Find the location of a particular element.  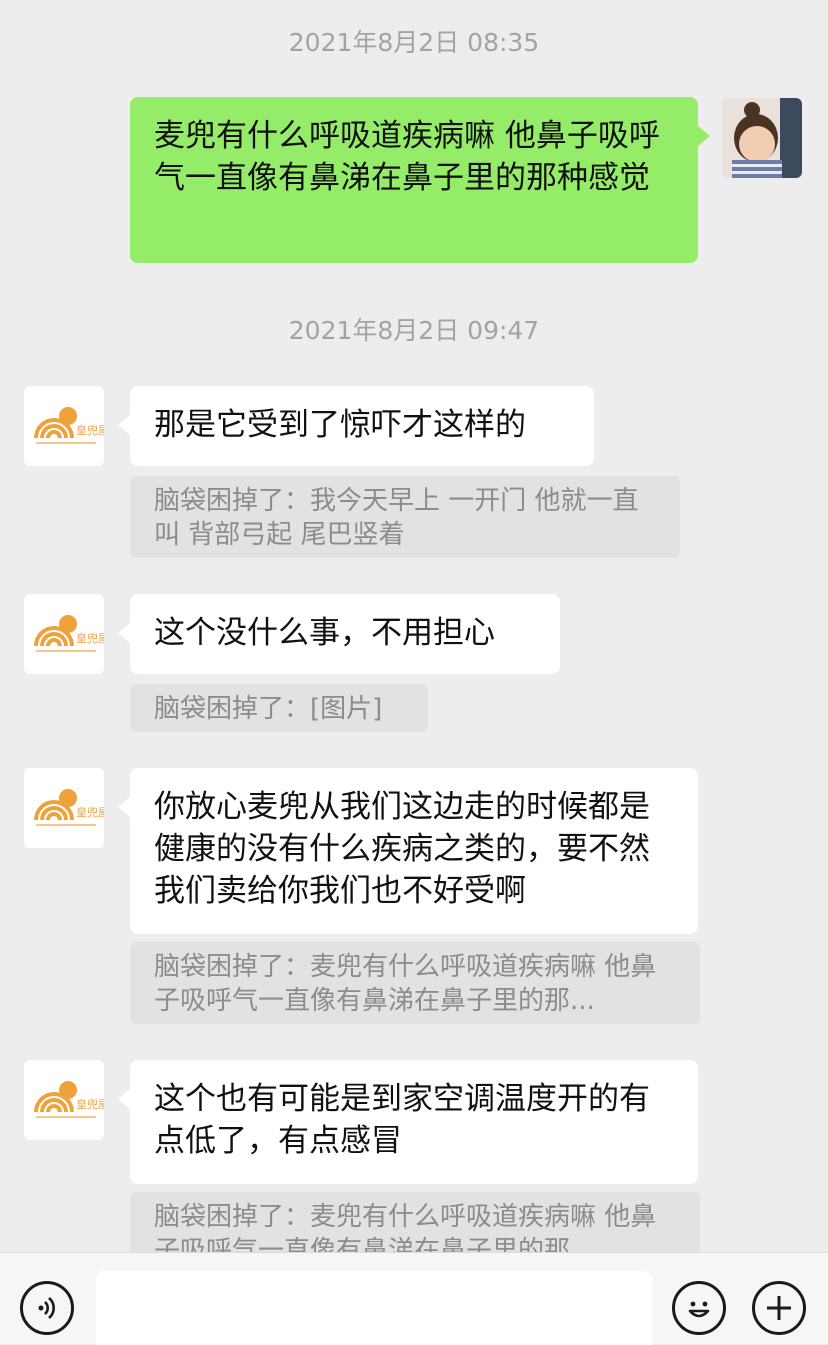

message-input is located at coordinates (374, 1308).